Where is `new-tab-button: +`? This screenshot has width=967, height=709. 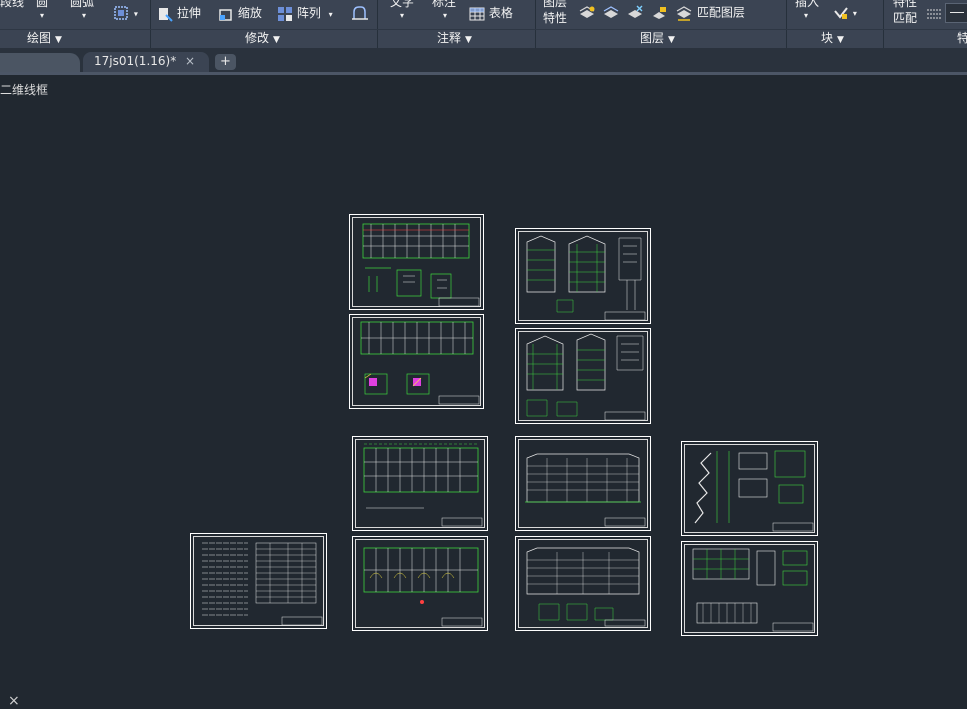 new-tab-button: + is located at coordinates (225, 62).